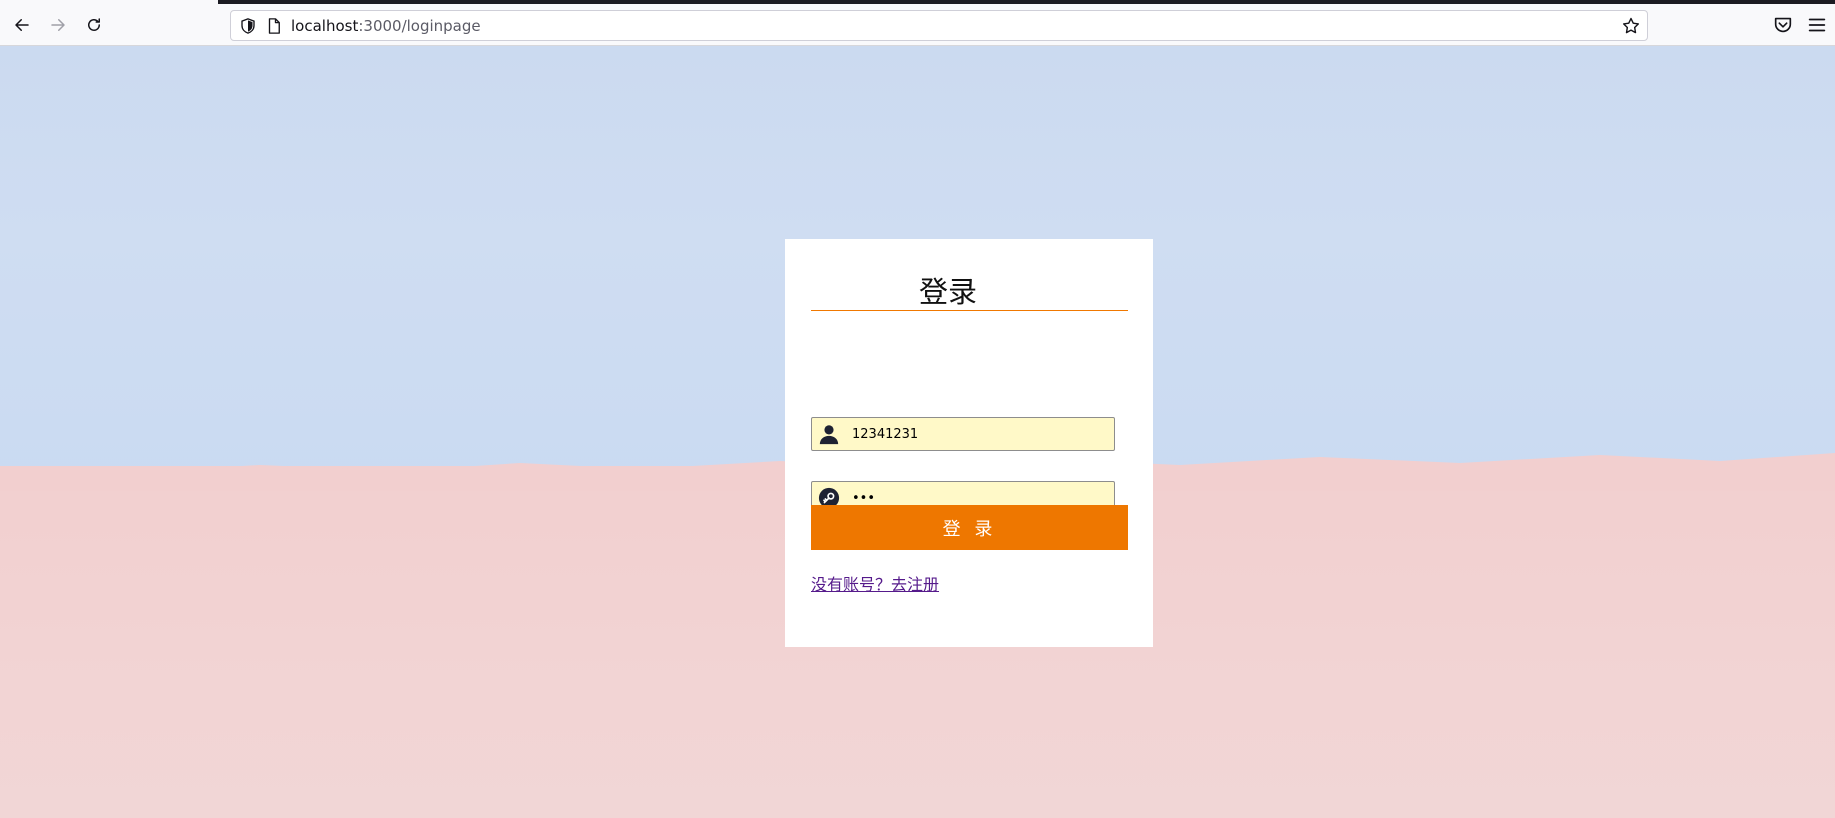 Image resolution: width=1835 pixels, height=818 pixels. I want to click on forward-button, so click(58, 25).